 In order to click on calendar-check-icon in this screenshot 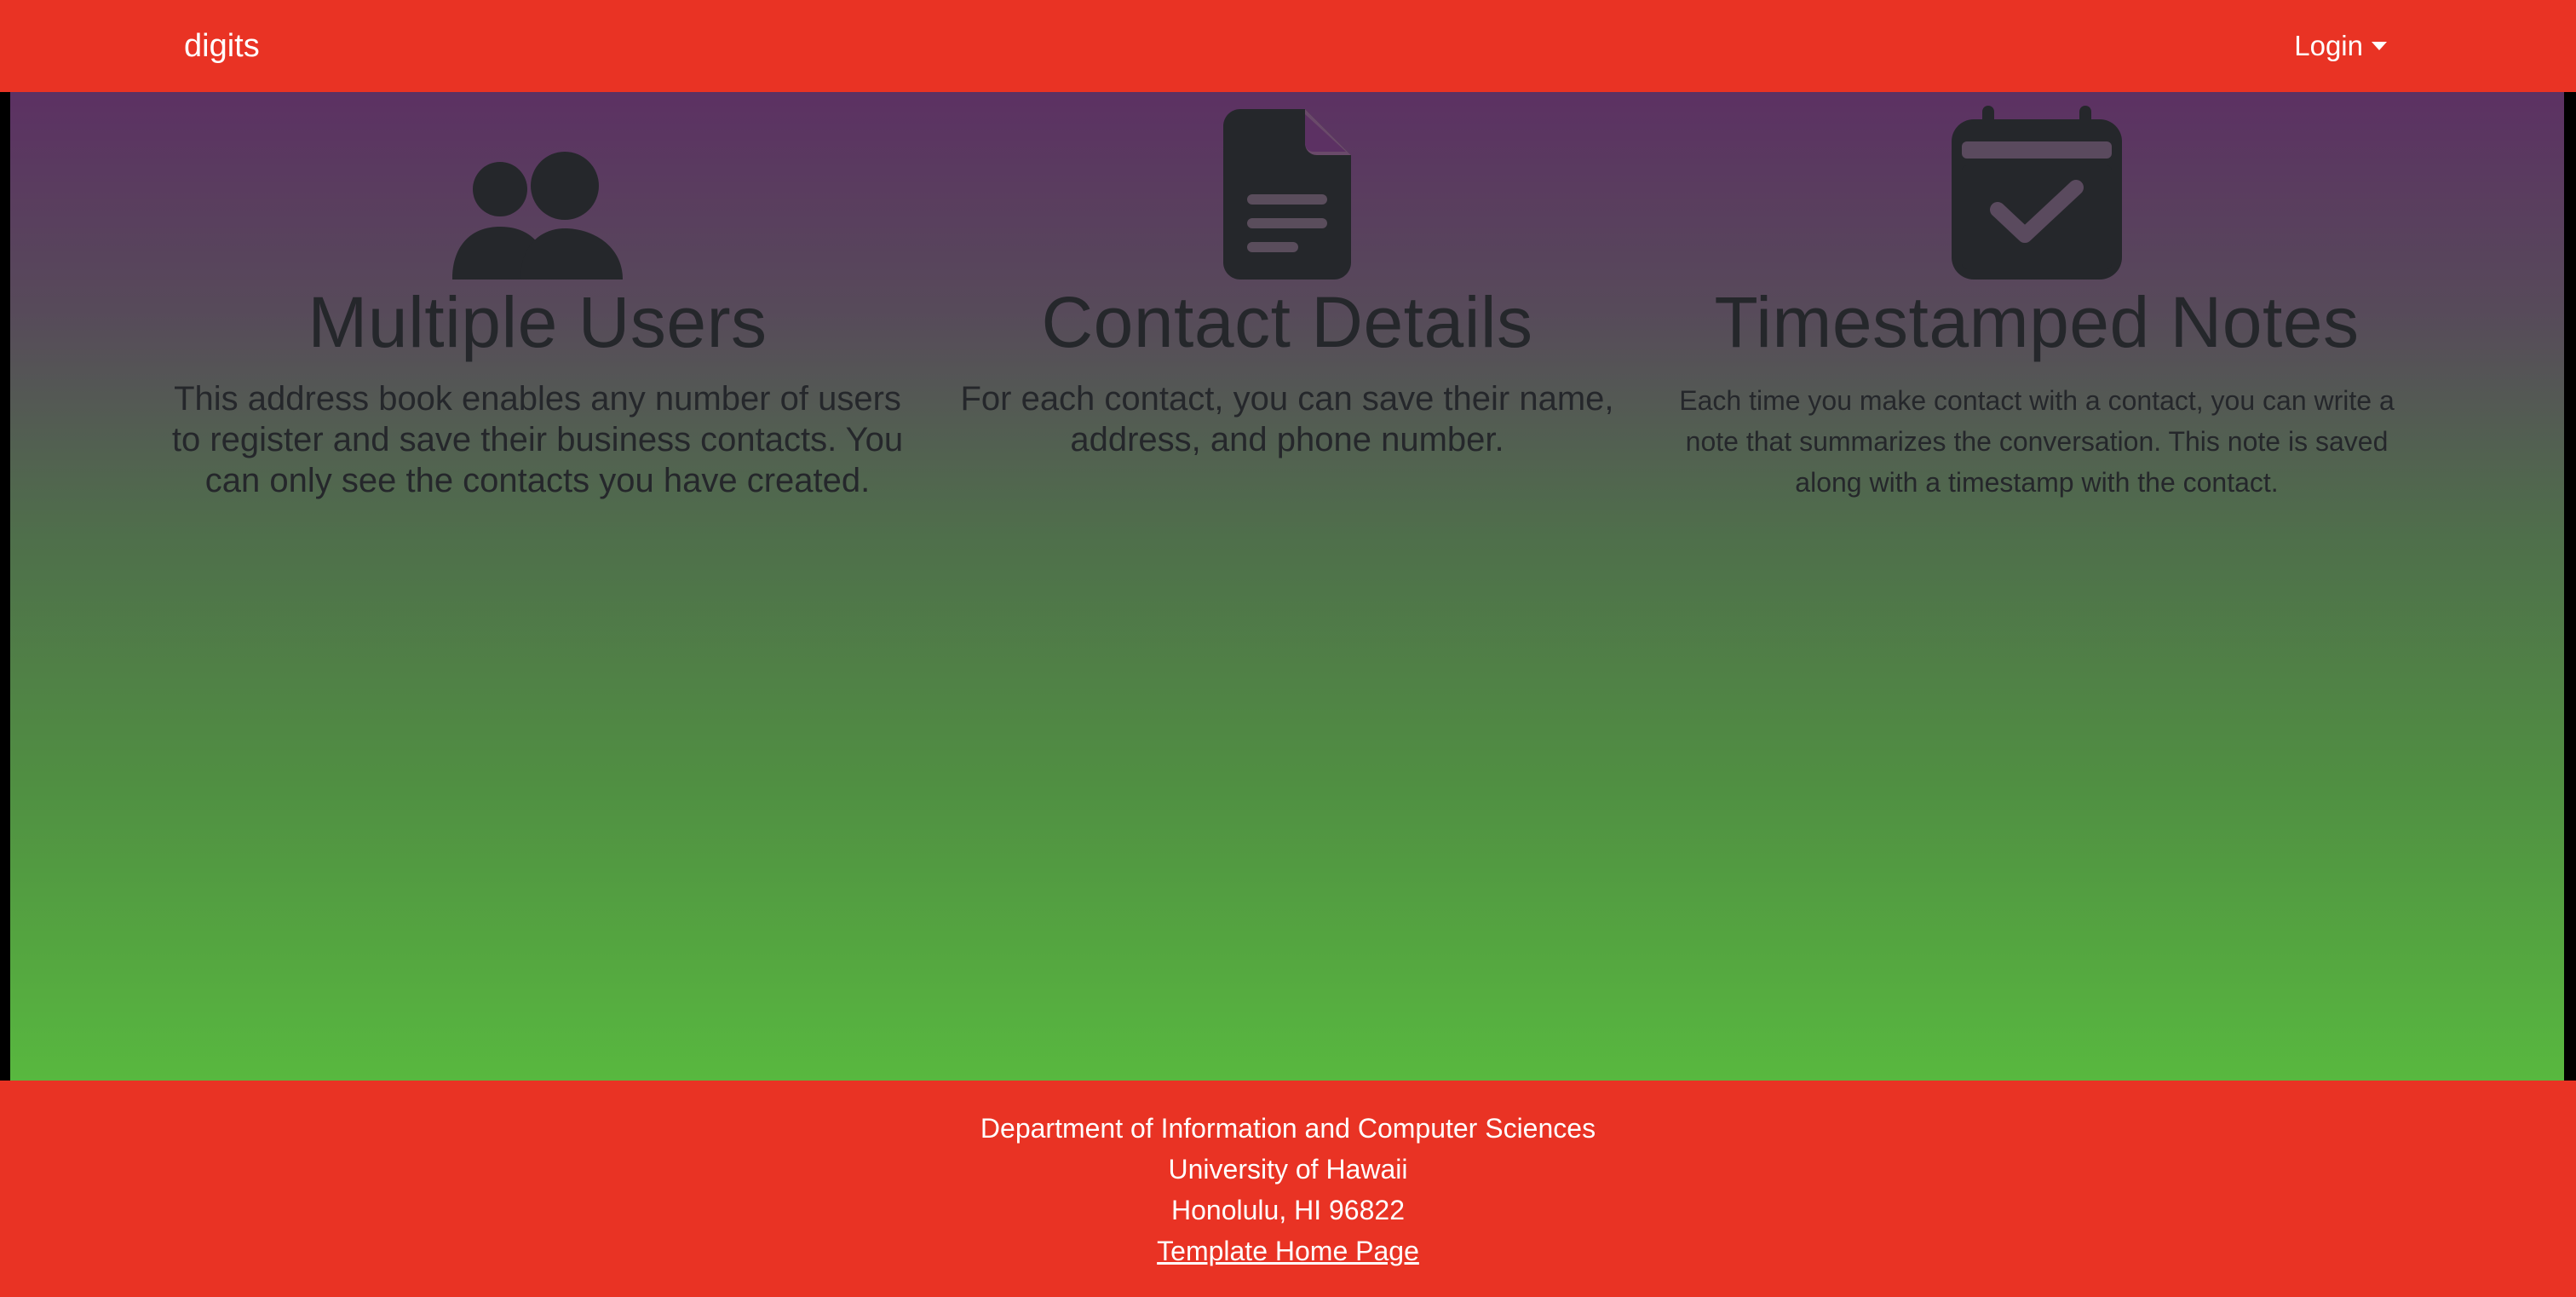, I will do `click(2037, 186)`.